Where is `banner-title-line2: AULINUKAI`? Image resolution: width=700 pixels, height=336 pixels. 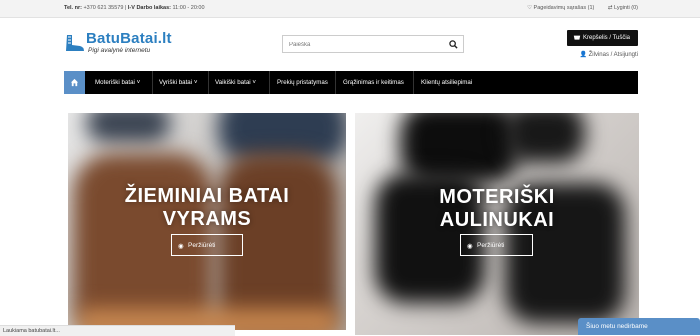 banner-title-line2: AULINUKAI is located at coordinates (497, 220).